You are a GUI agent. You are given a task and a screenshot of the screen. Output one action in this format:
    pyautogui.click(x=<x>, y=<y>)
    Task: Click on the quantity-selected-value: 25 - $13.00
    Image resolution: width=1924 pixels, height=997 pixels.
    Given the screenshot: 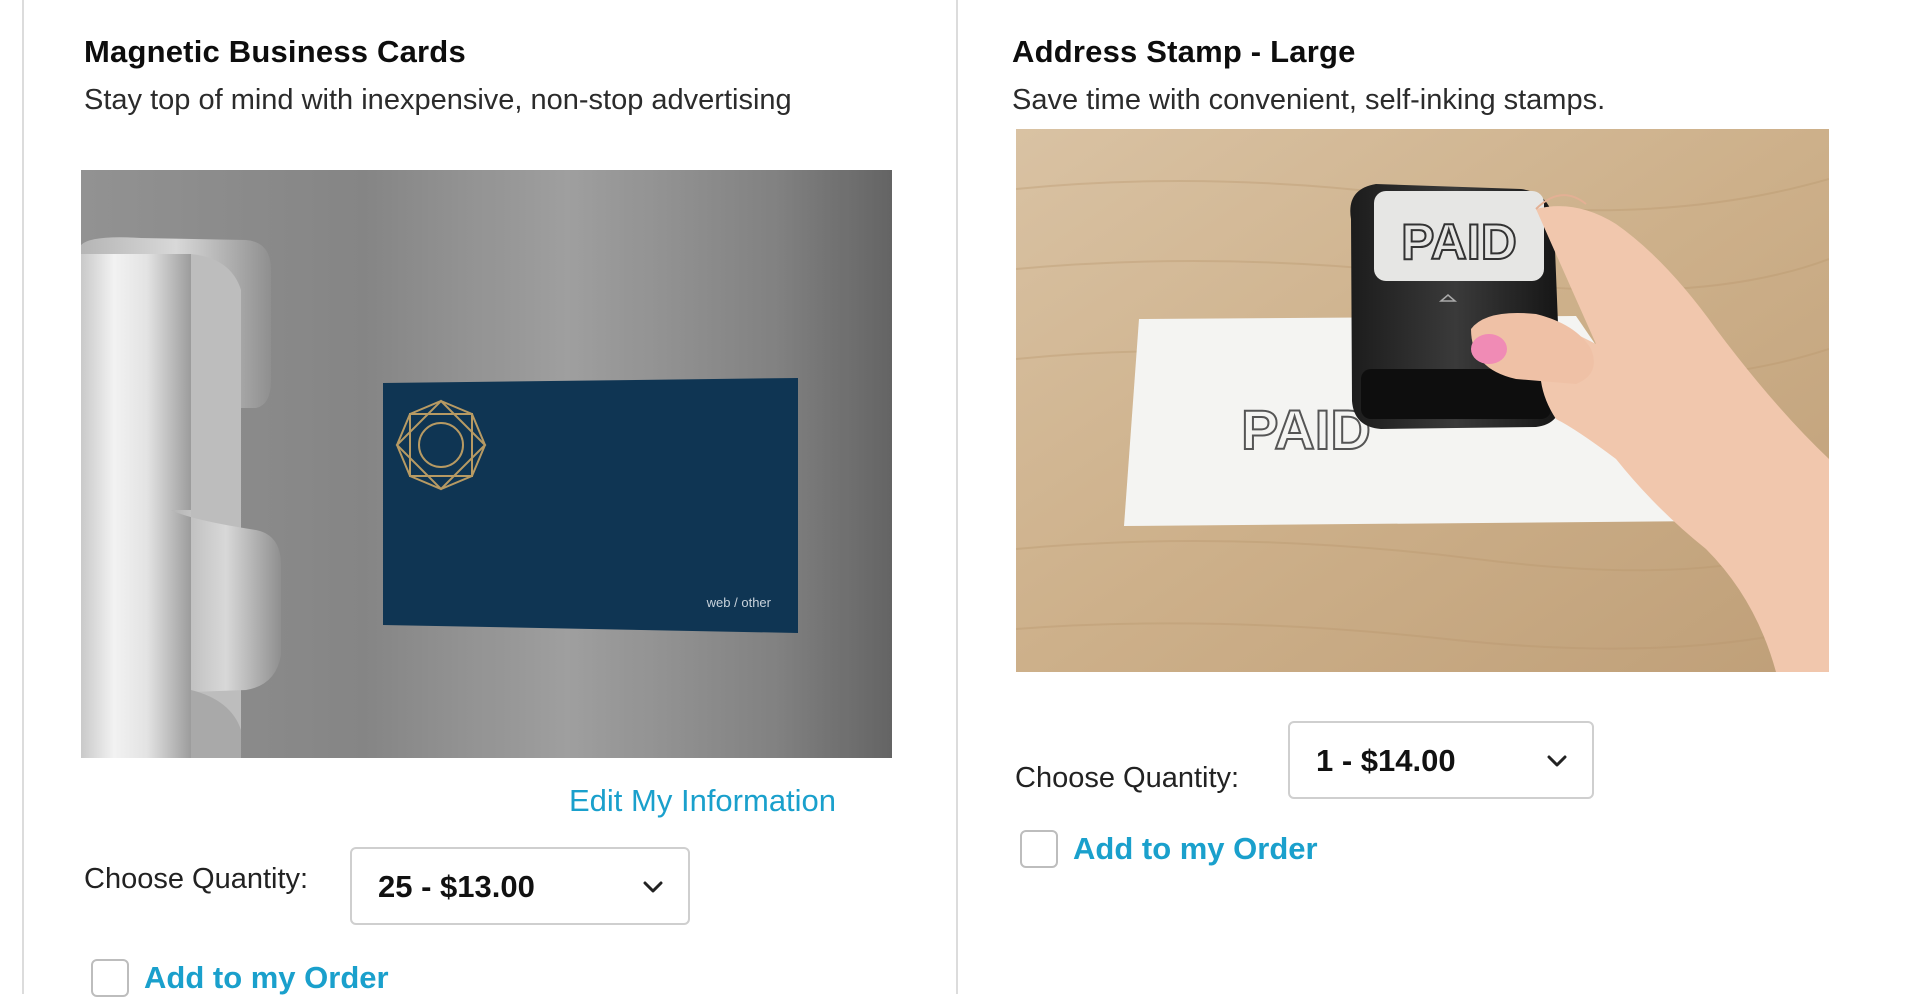 What is the action you would take?
    pyautogui.click(x=456, y=886)
    